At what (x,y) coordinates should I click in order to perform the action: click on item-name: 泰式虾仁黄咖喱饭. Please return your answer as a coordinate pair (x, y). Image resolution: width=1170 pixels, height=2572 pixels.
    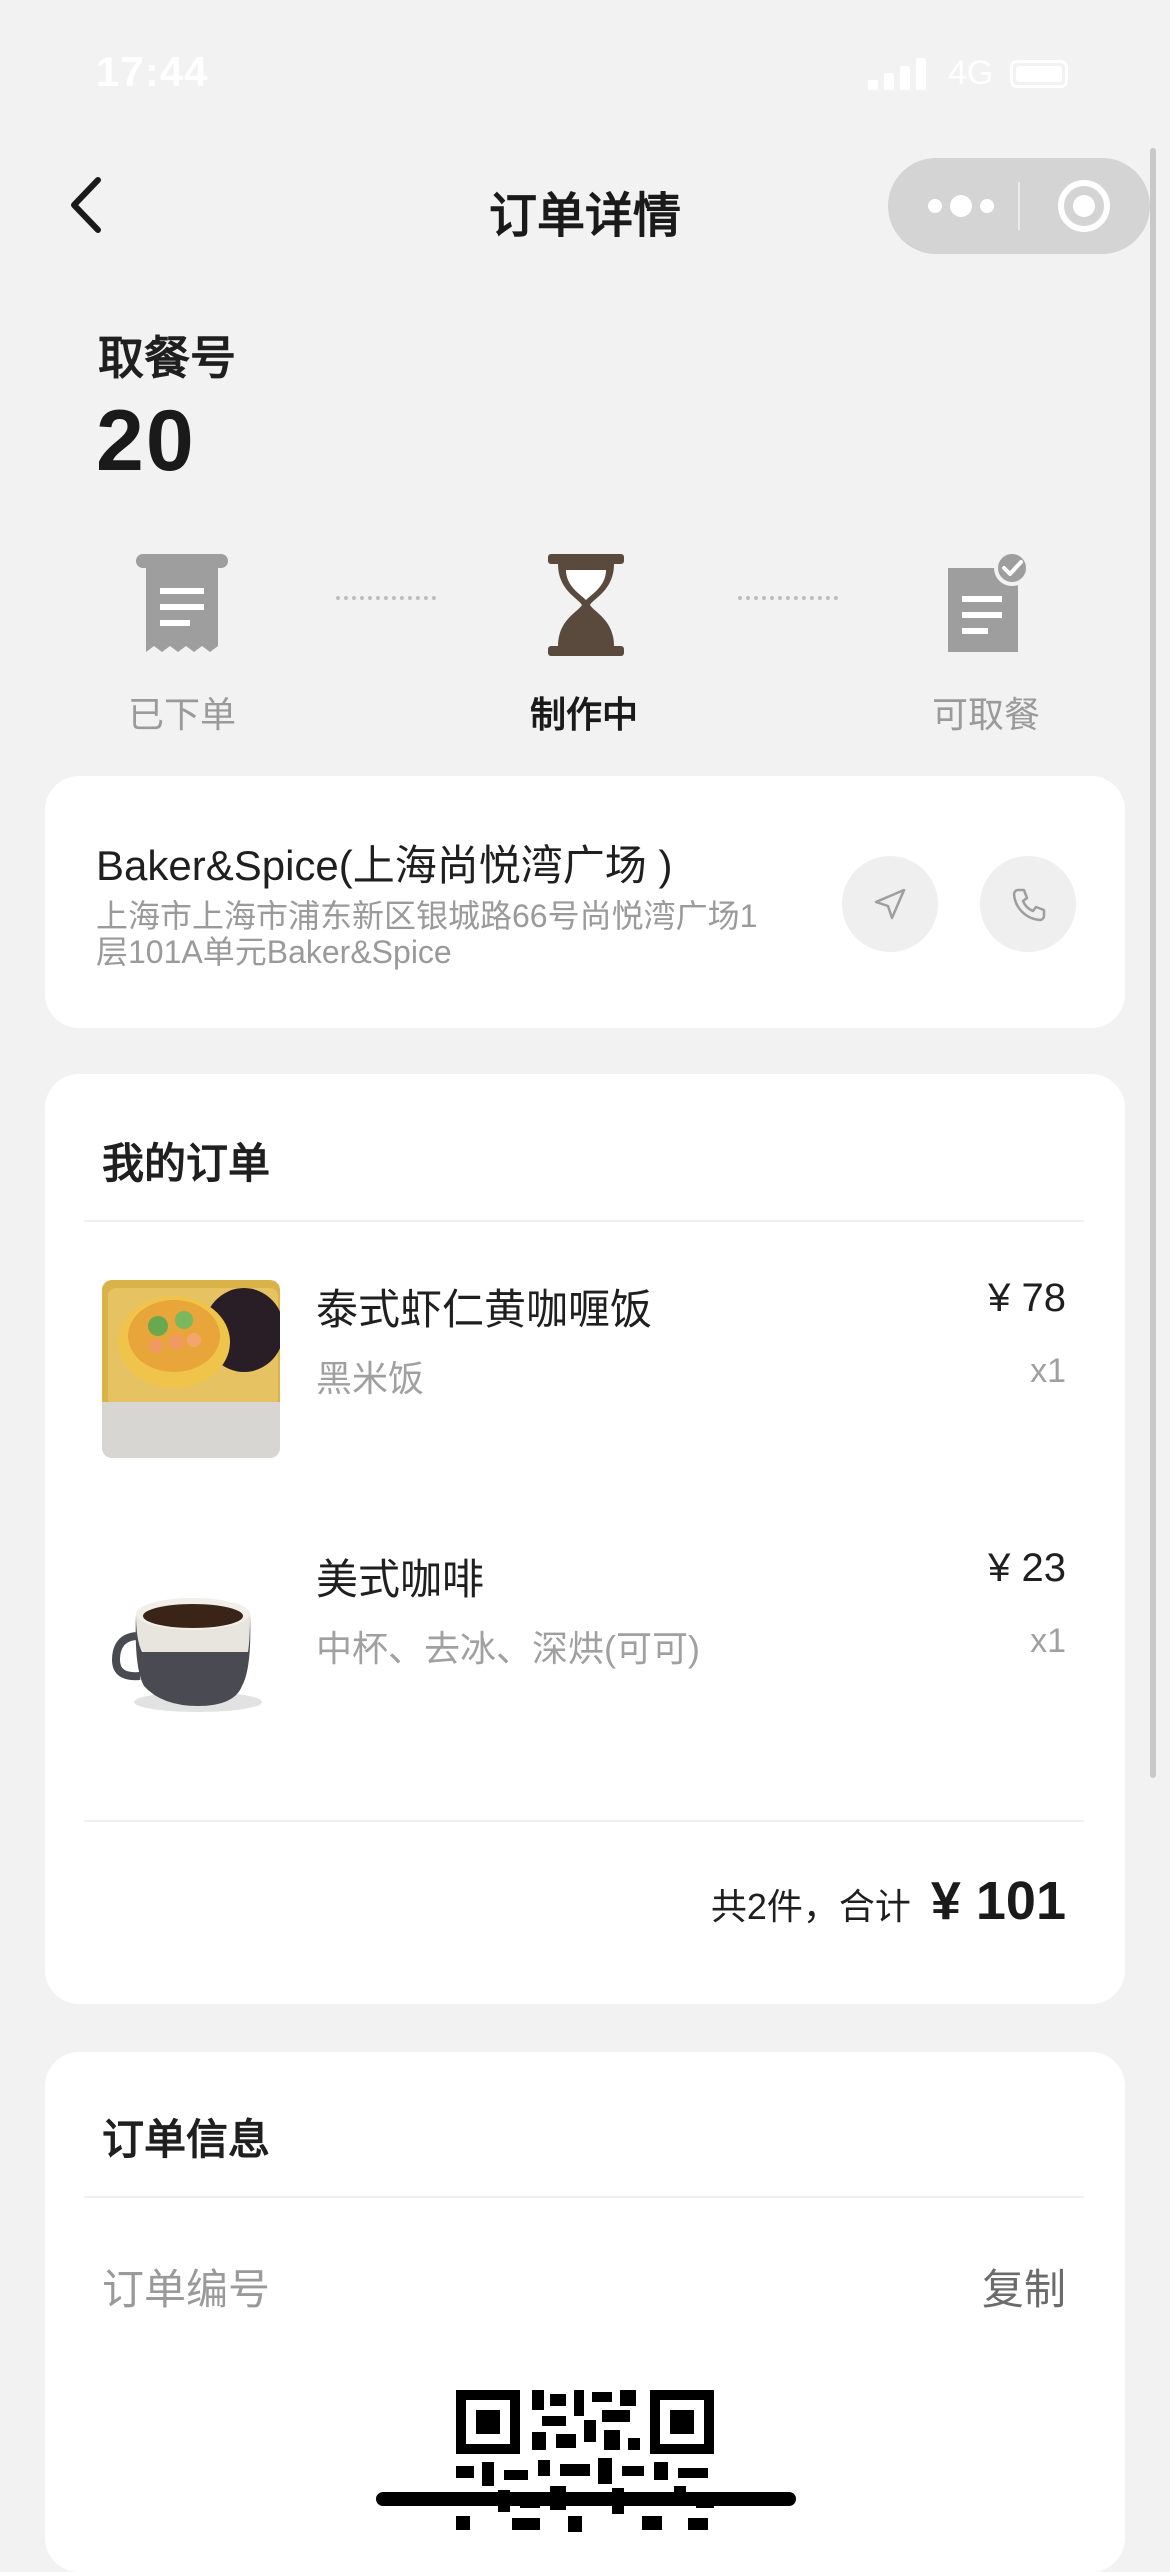
    Looking at the image, I should click on (484, 1309).